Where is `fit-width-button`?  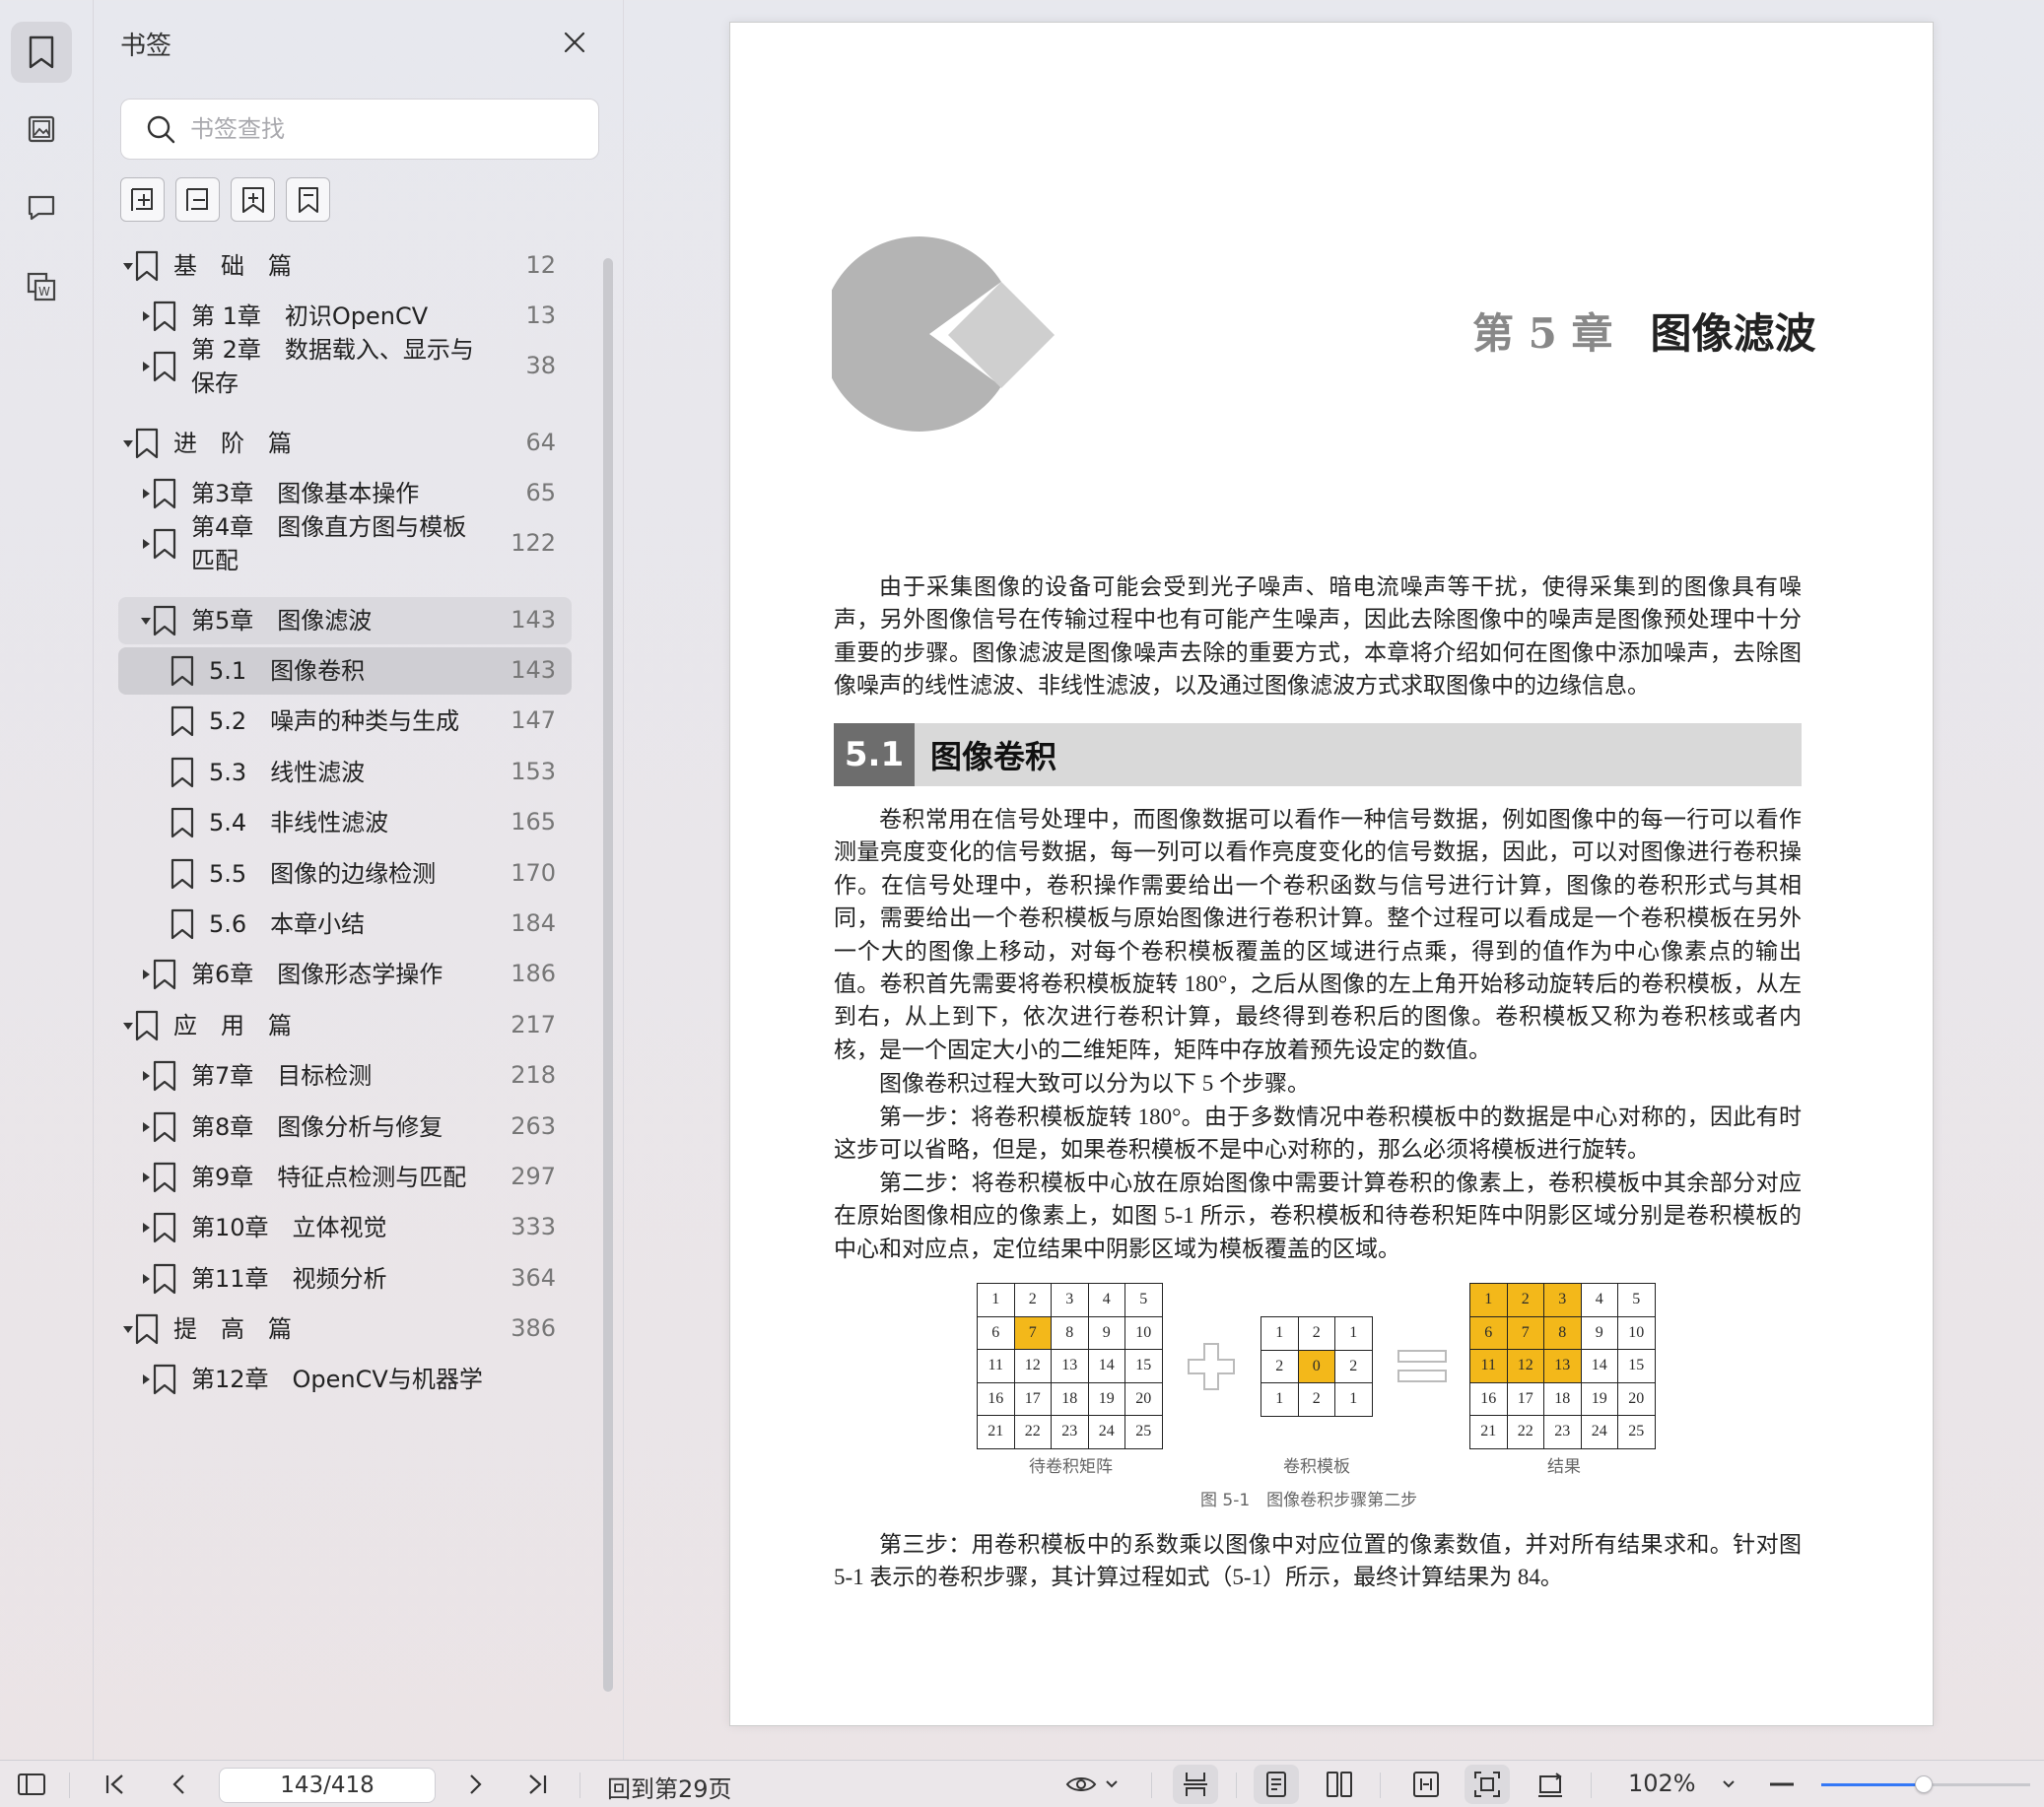
fit-width-button is located at coordinates (1426, 1784).